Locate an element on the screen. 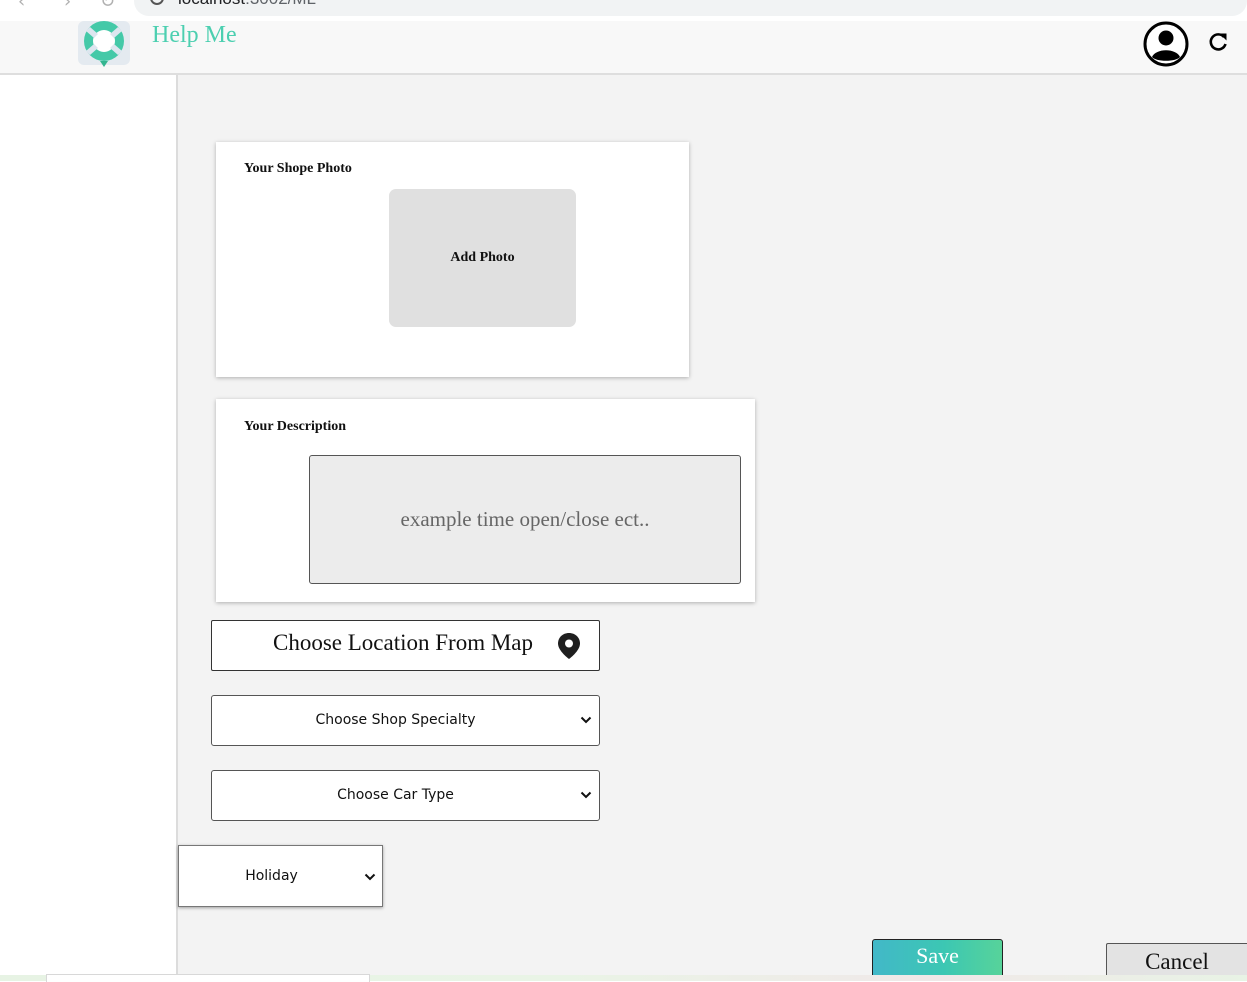 Image resolution: width=1247 pixels, height=982 pixels. map-pin-icon is located at coordinates (569, 646).